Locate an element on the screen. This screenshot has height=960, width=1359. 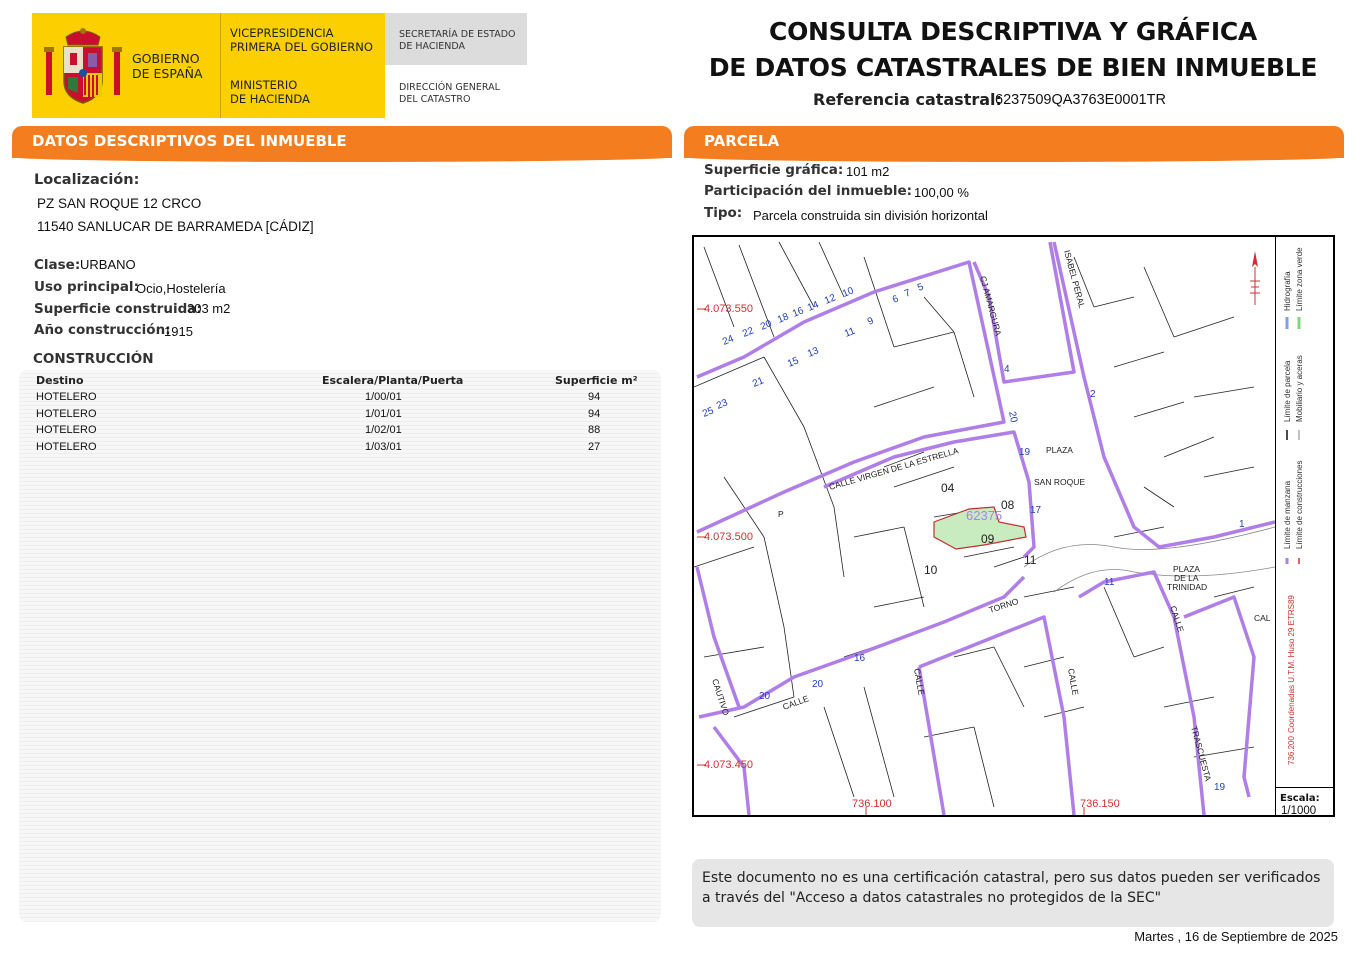
svg-text: 1 is located at coordinates (1242, 524).